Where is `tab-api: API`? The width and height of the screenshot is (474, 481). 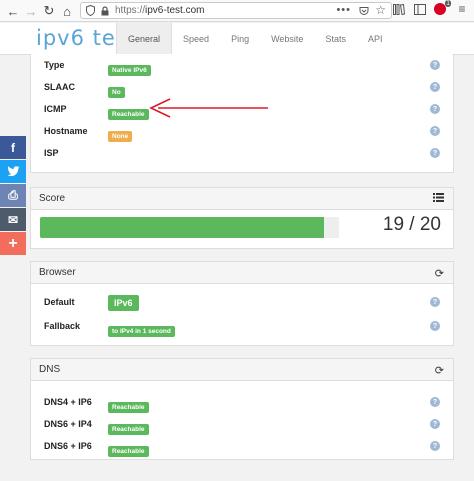 tab-api: API is located at coordinates (375, 39).